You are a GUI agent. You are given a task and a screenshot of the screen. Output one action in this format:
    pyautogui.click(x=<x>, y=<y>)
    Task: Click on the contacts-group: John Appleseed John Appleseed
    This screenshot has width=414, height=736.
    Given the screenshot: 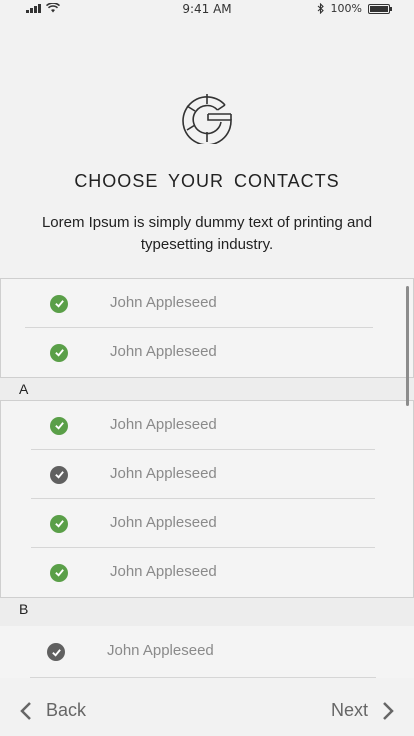 What is the action you would take?
    pyautogui.click(x=207, y=328)
    